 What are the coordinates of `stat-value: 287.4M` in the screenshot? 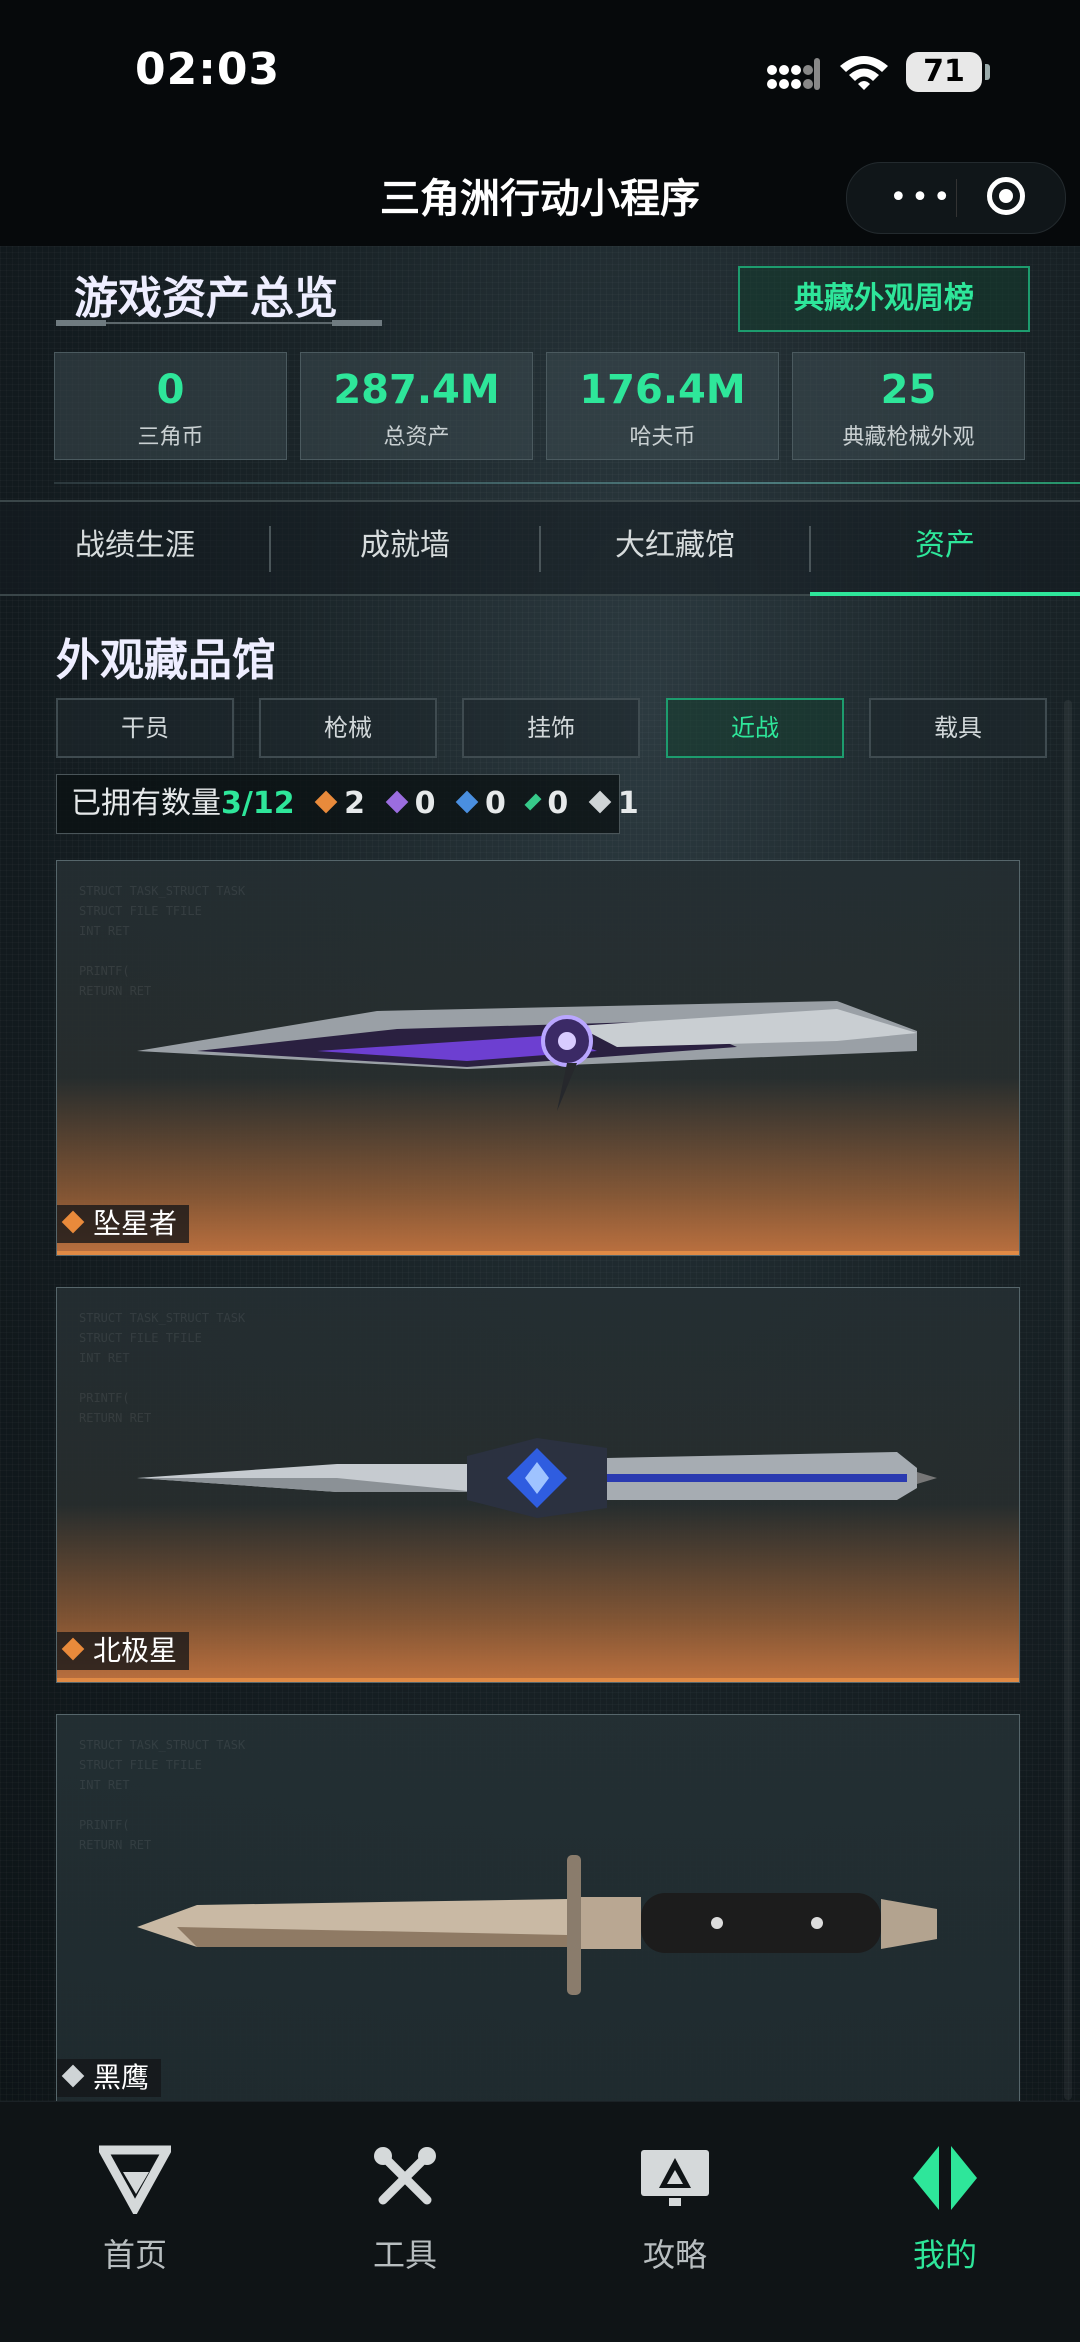 It's located at (416, 390).